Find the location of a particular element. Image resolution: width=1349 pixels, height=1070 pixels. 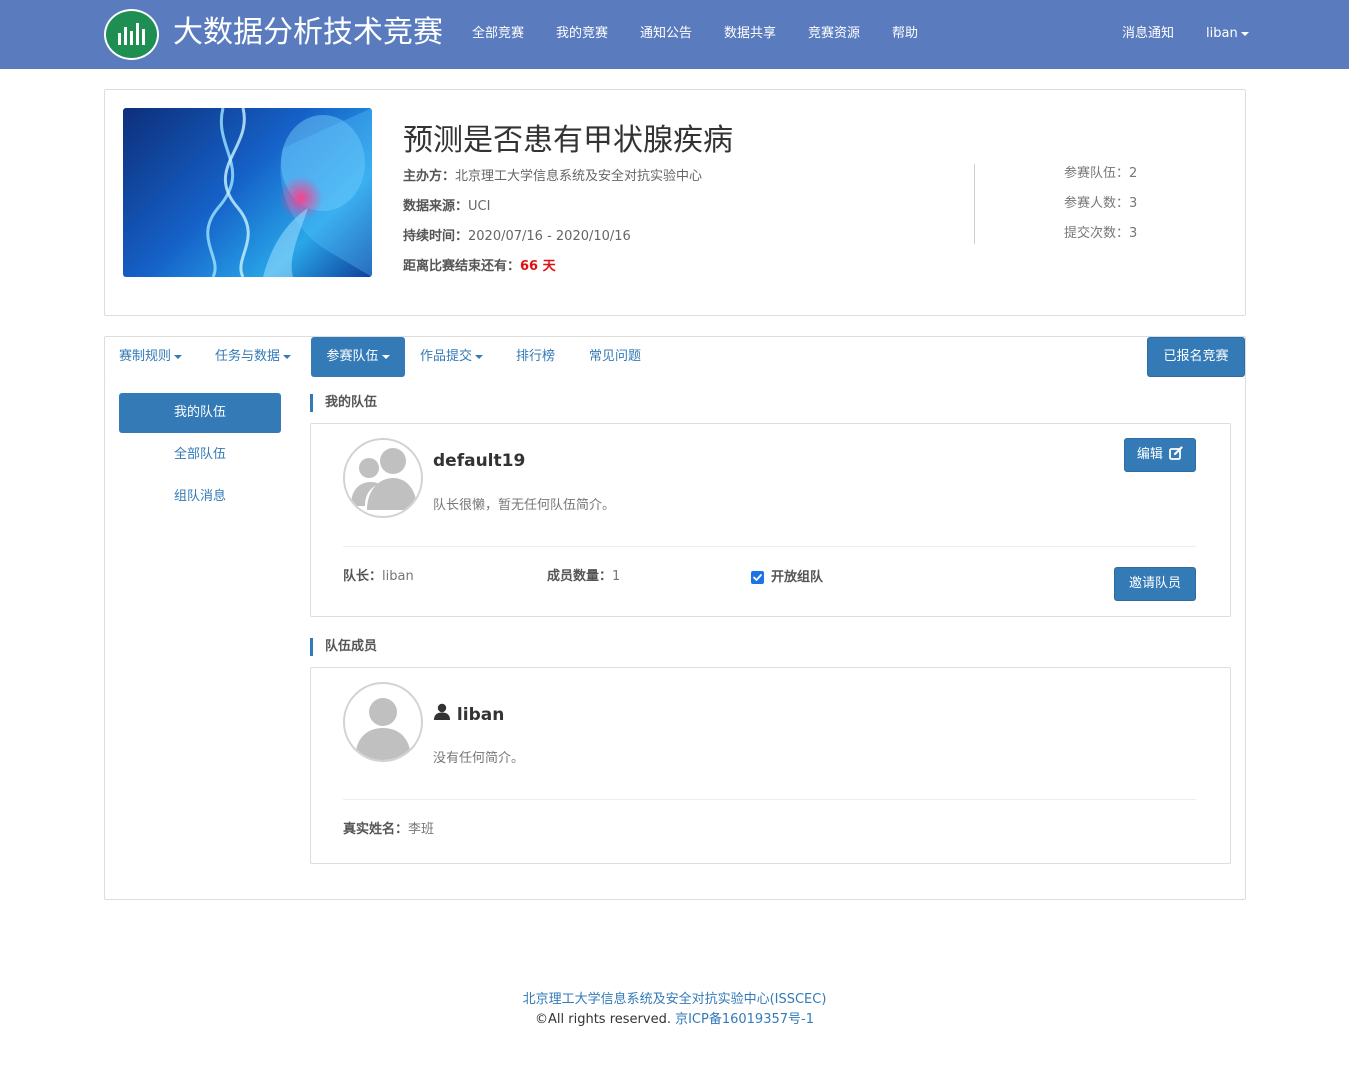

team-divider is located at coordinates (769, 546).